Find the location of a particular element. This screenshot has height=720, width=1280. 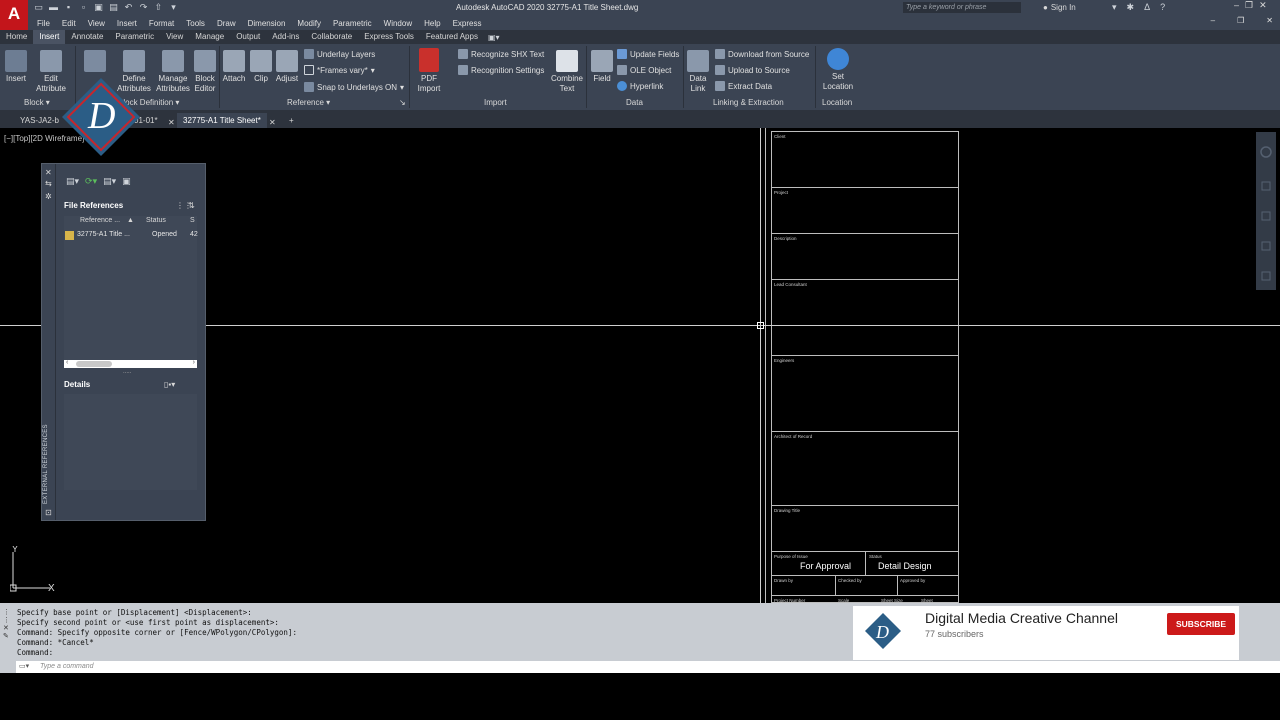

new-file-icon: ▭ is located at coordinates (38, 7).